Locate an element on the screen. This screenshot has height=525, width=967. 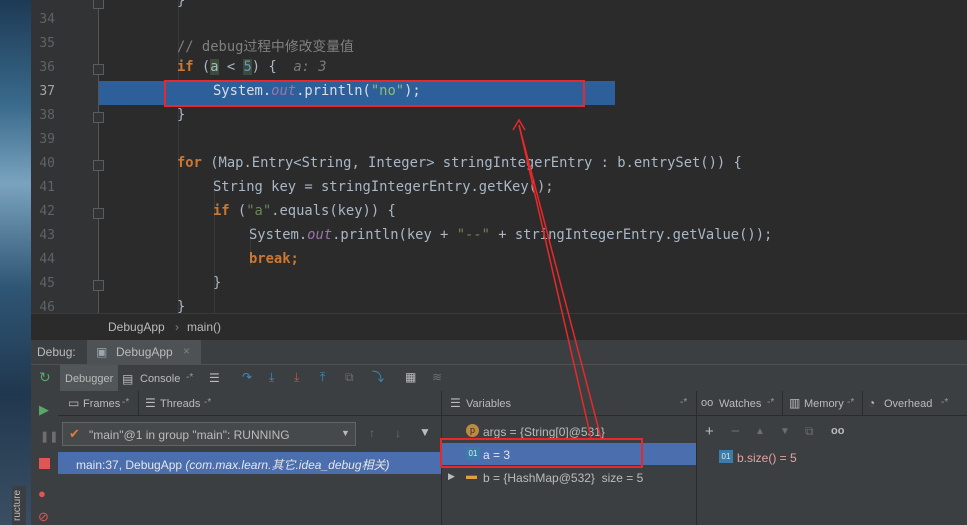
annotation-arrow is located at coordinates (557, 278).